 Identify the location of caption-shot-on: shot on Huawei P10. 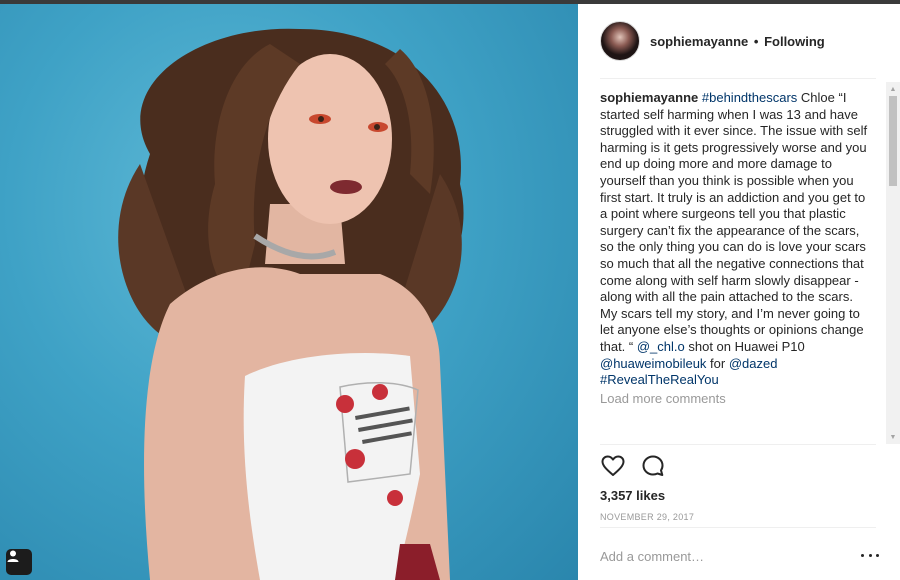
(744, 346).